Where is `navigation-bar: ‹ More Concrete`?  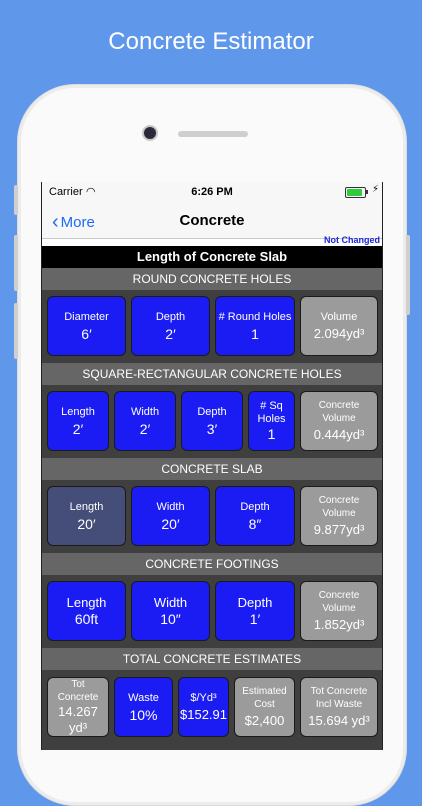 navigation-bar: ‹ More Concrete is located at coordinates (212, 220).